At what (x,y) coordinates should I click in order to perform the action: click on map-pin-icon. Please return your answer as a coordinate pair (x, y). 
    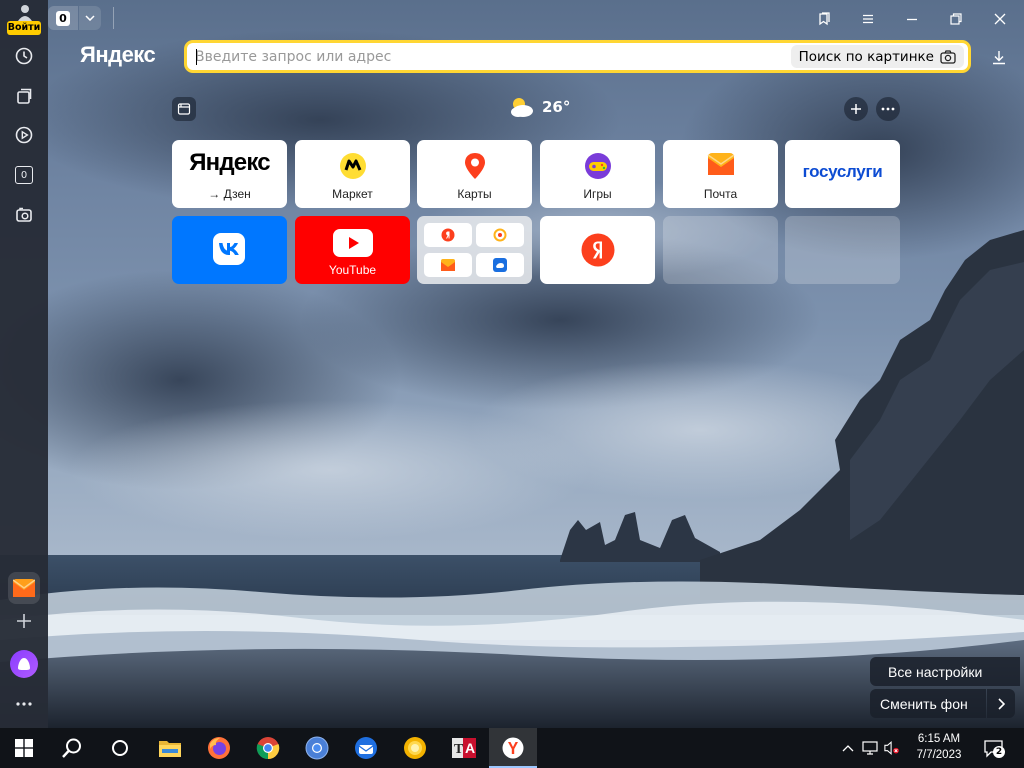
    Looking at the image, I should click on (474, 166).